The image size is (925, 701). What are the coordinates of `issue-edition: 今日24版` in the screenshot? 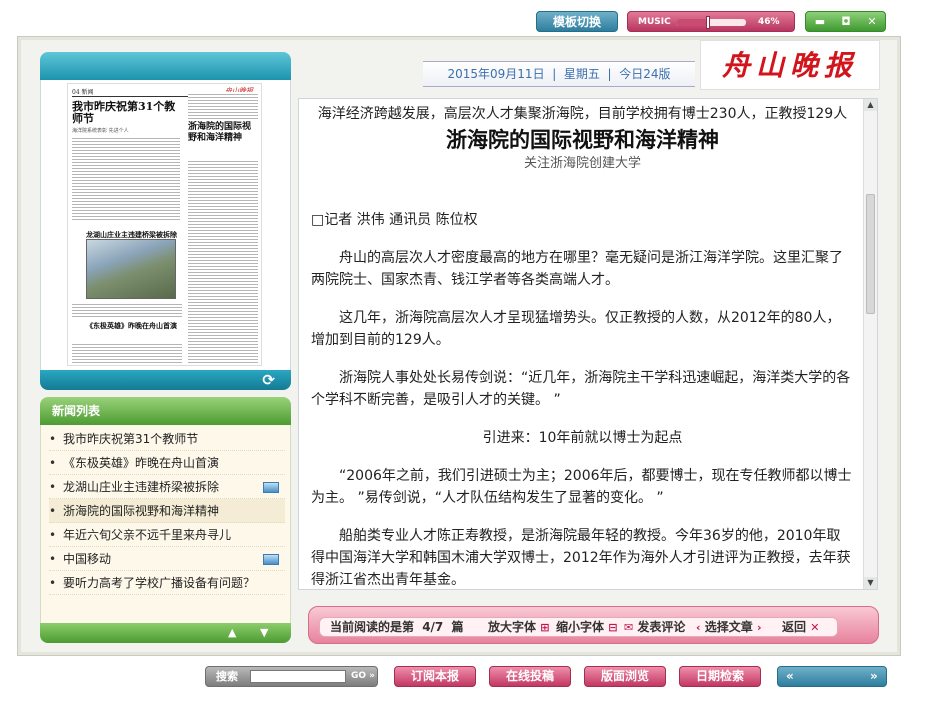 It's located at (645, 74).